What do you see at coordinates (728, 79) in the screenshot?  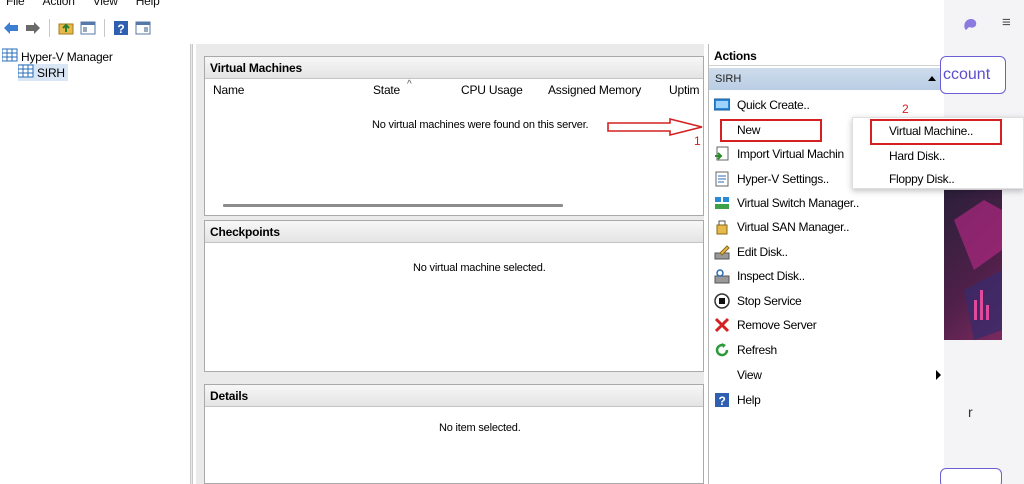 I see `actions-group-label: SIRH` at bounding box center [728, 79].